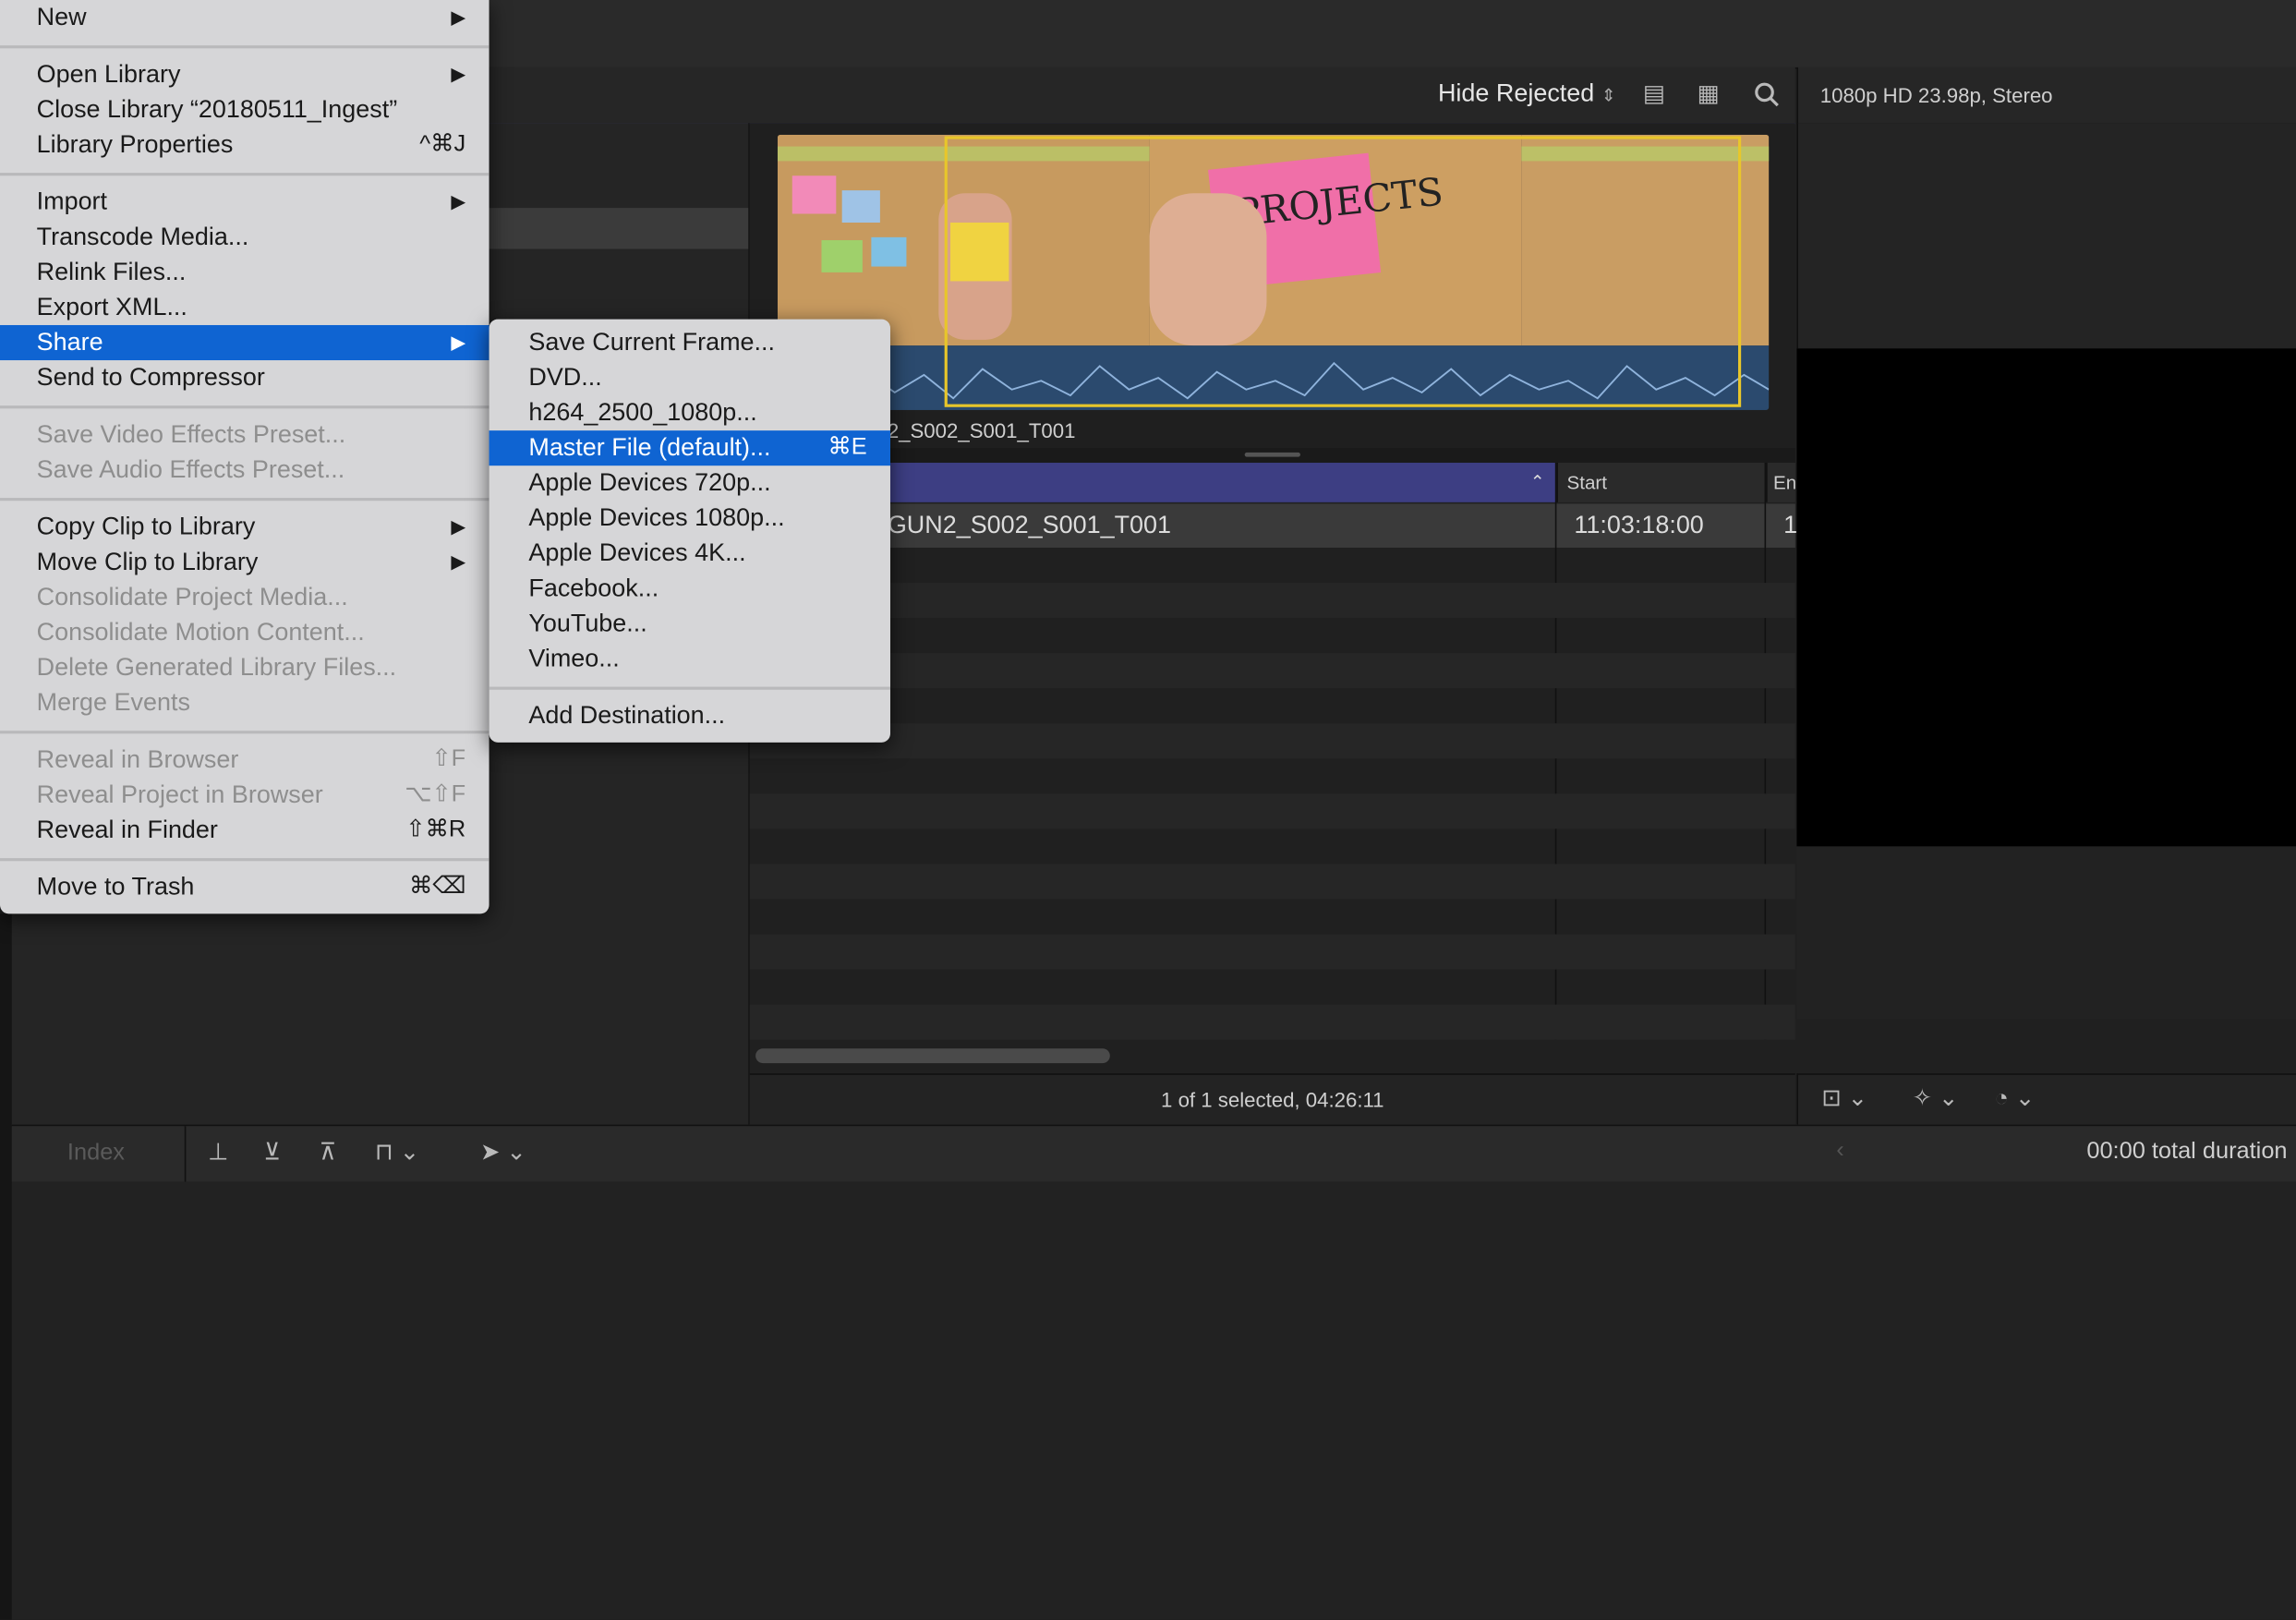  I want to click on total-duration: 00:00 total duration, so click(2187, 1152).